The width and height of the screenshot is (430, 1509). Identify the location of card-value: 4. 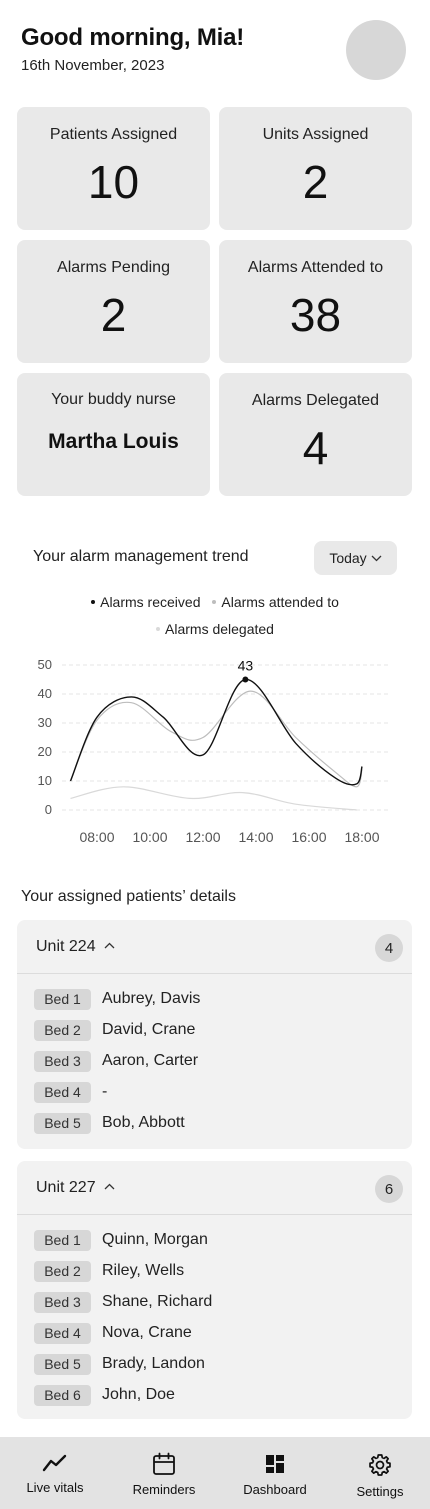
(315, 448).